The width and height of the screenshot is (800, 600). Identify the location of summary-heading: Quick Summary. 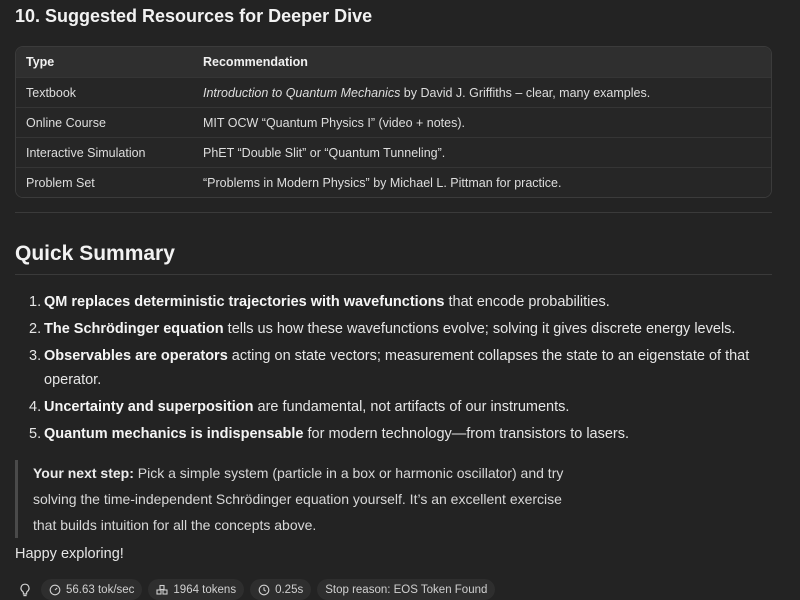
(95, 253).